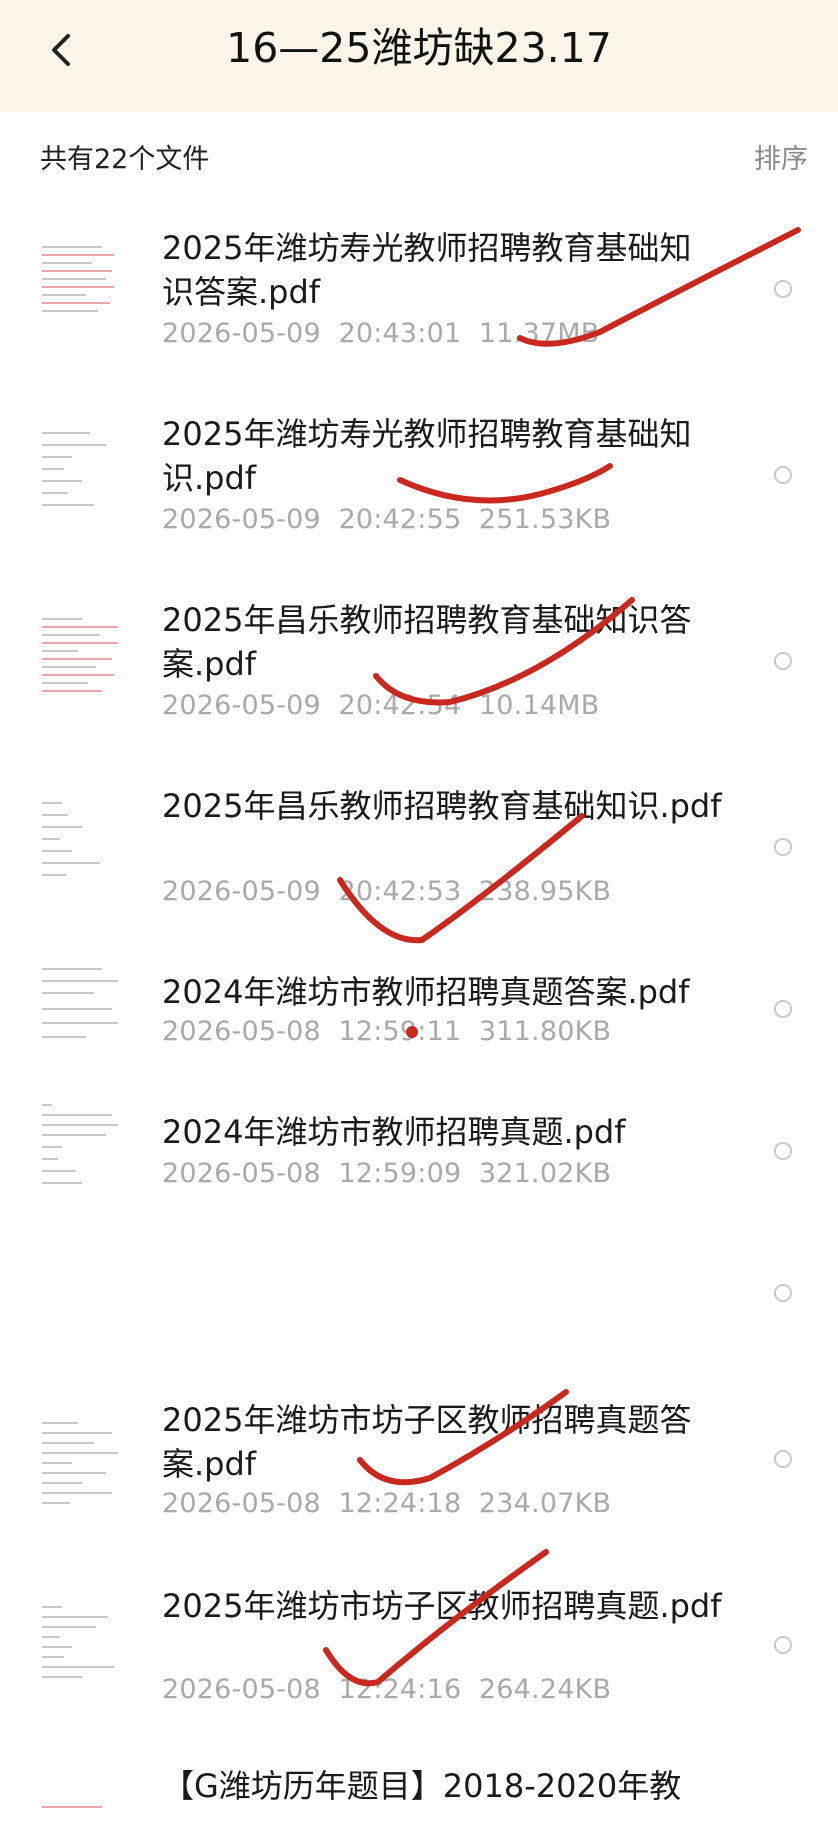 The image size is (838, 1823). Describe the element at coordinates (394, 1132) in the screenshot. I see `file-name: 2024年潍坊市教师招聘真题.pdf` at that location.